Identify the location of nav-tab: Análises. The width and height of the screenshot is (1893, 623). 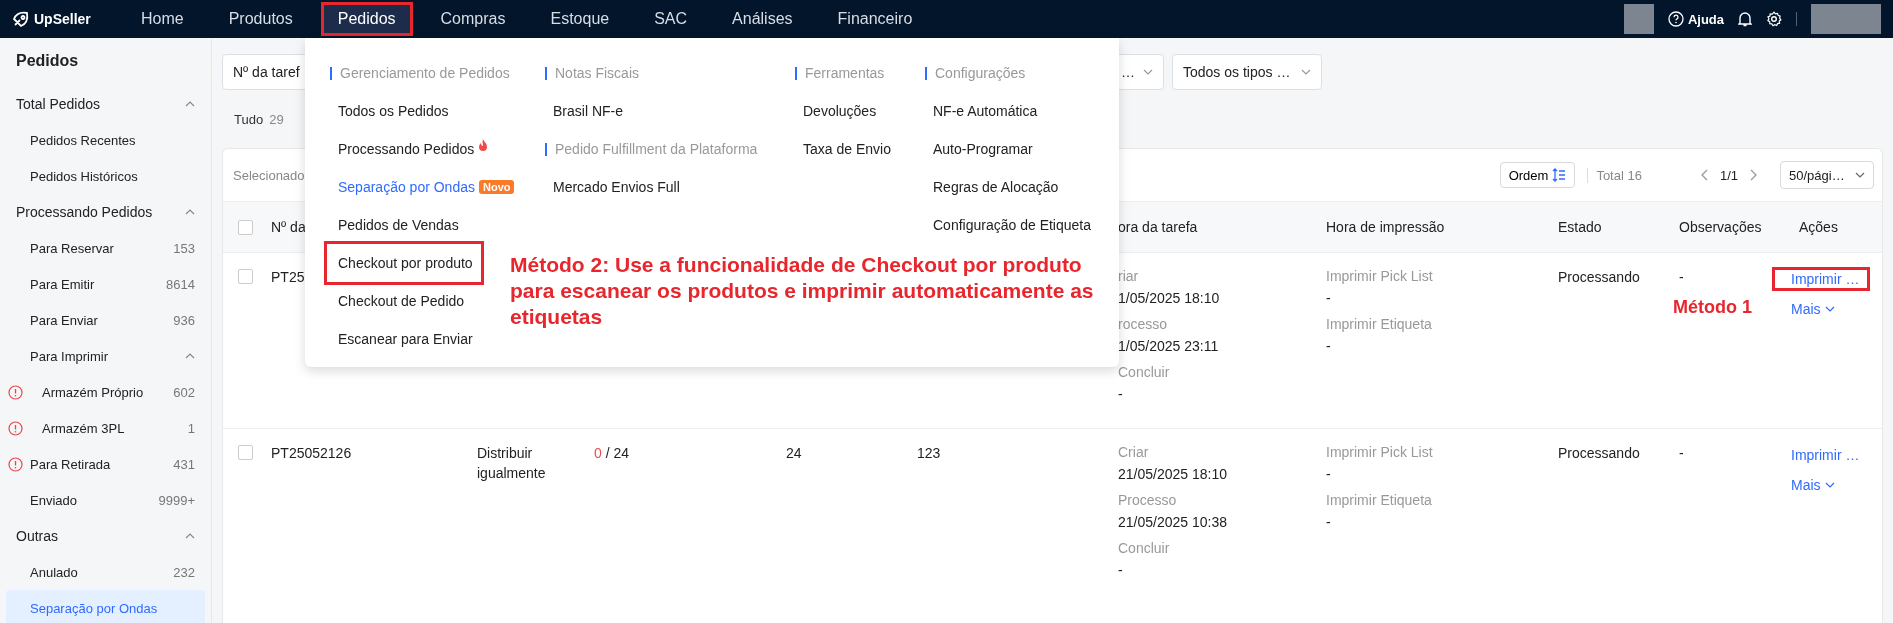
(762, 19).